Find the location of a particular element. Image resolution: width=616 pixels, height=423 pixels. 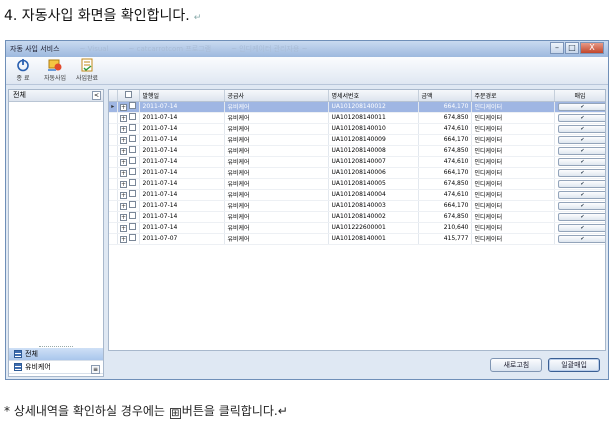

maximize-button: □ is located at coordinates (572, 48).